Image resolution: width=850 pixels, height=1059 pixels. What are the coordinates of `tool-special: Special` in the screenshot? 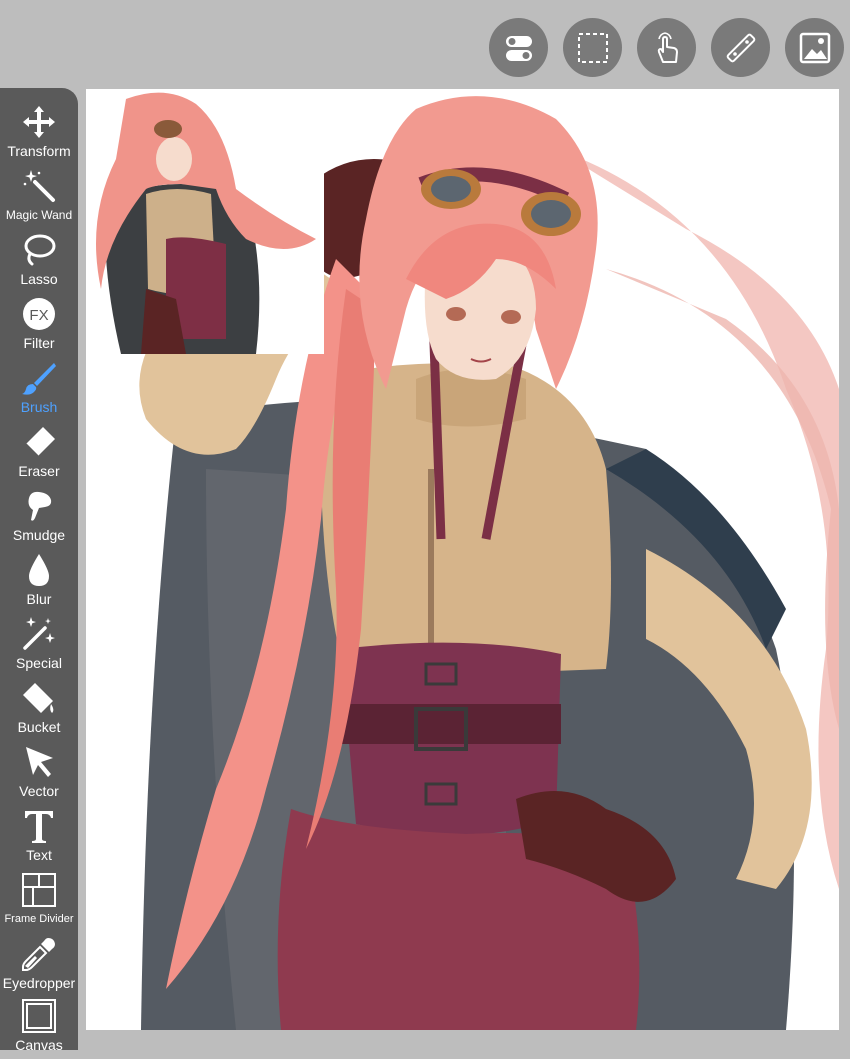 It's located at (39, 645).